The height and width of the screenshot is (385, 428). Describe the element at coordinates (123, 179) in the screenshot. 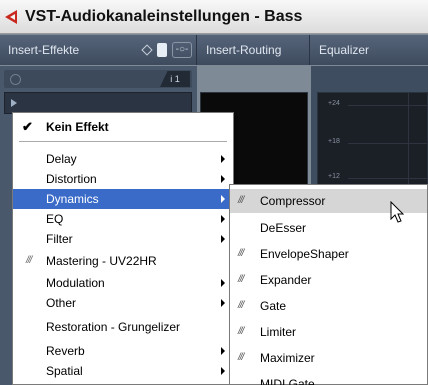

I see `menu-item-distortion: Distortion` at that location.